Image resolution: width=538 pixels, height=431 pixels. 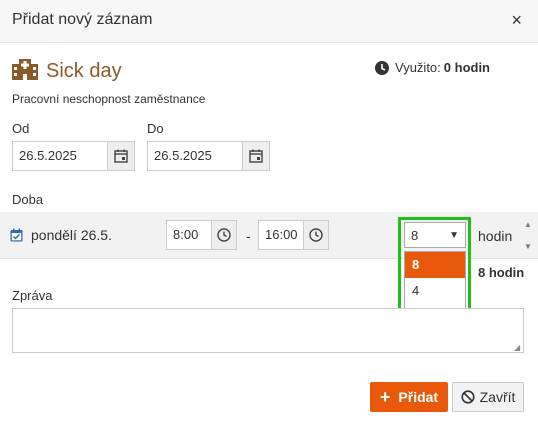 I want to click on absence-type-name: Sick day, so click(x=84, y=71).